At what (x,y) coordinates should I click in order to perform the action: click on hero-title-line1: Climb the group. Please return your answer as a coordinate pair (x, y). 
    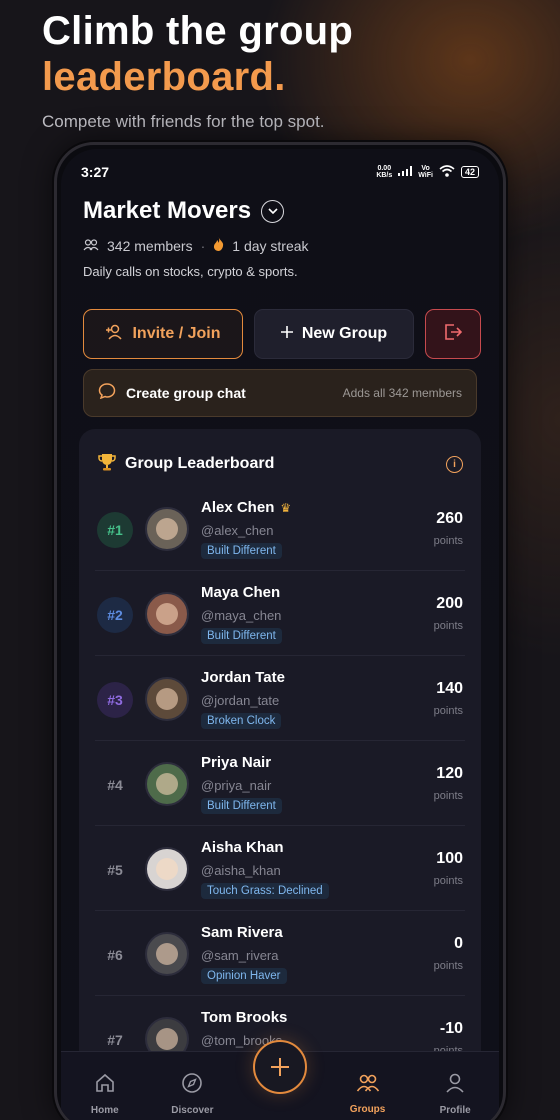
    Looking at the image, I should click on (198, 31).